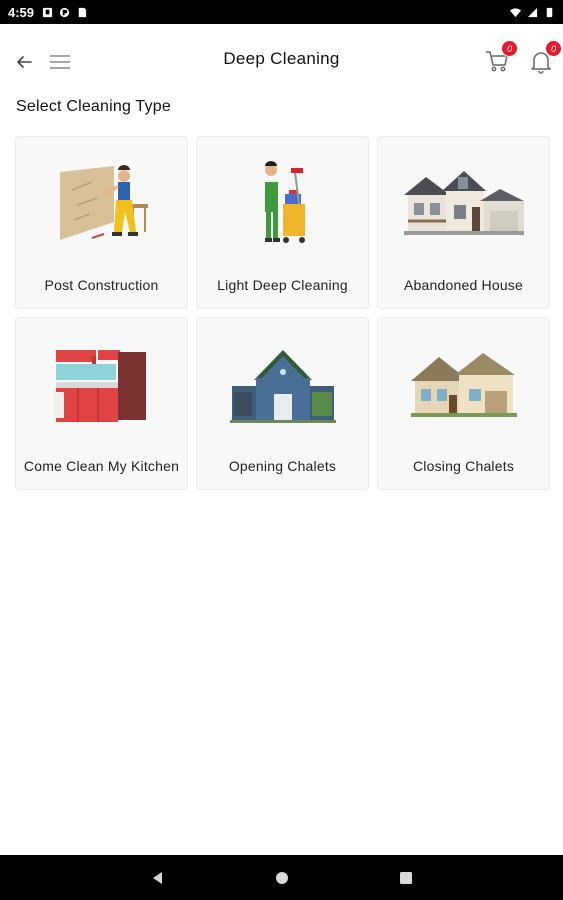 The height and width of the screenshot is (900, 563). Describe the element at coordinates (82, 12) in the screenshot. I see `notification-c-icon` at that location.